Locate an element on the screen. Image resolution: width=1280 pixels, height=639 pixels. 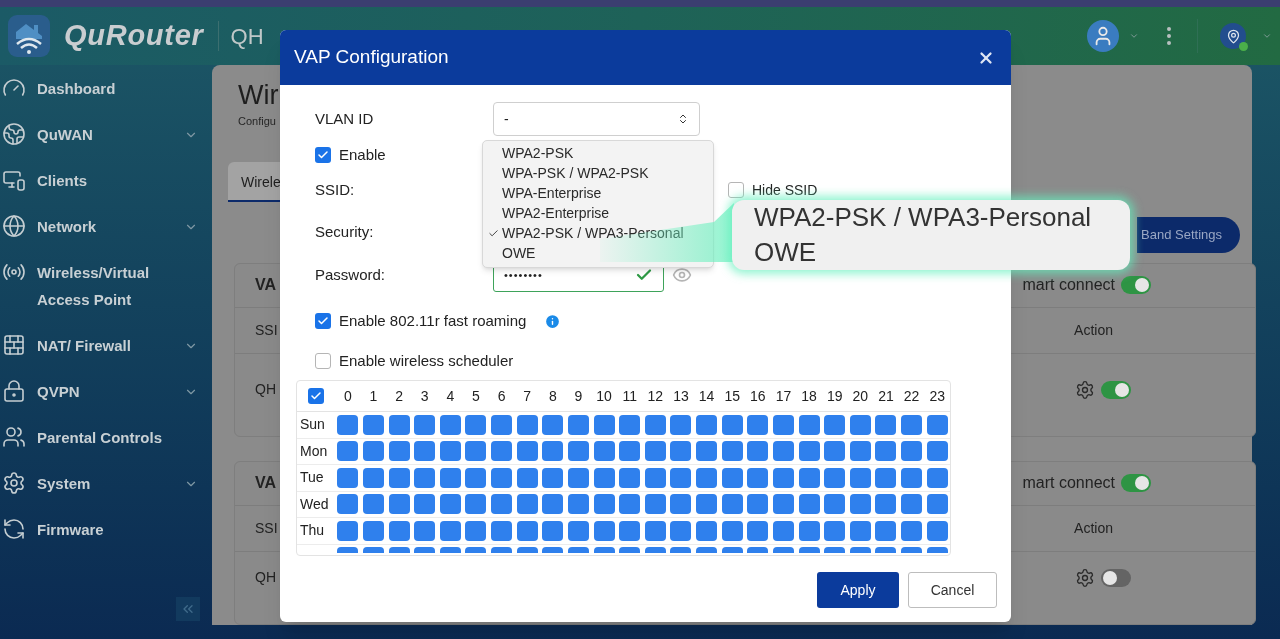
sidebar-item: System is located at coordinates (106, 483).